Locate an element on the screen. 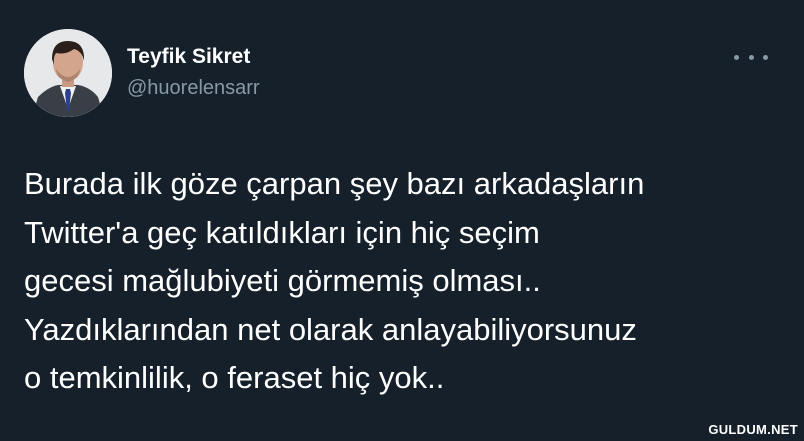 The width and height of the screenshot is (804, 441). more-options-icon is located at coordinates (751, 57).